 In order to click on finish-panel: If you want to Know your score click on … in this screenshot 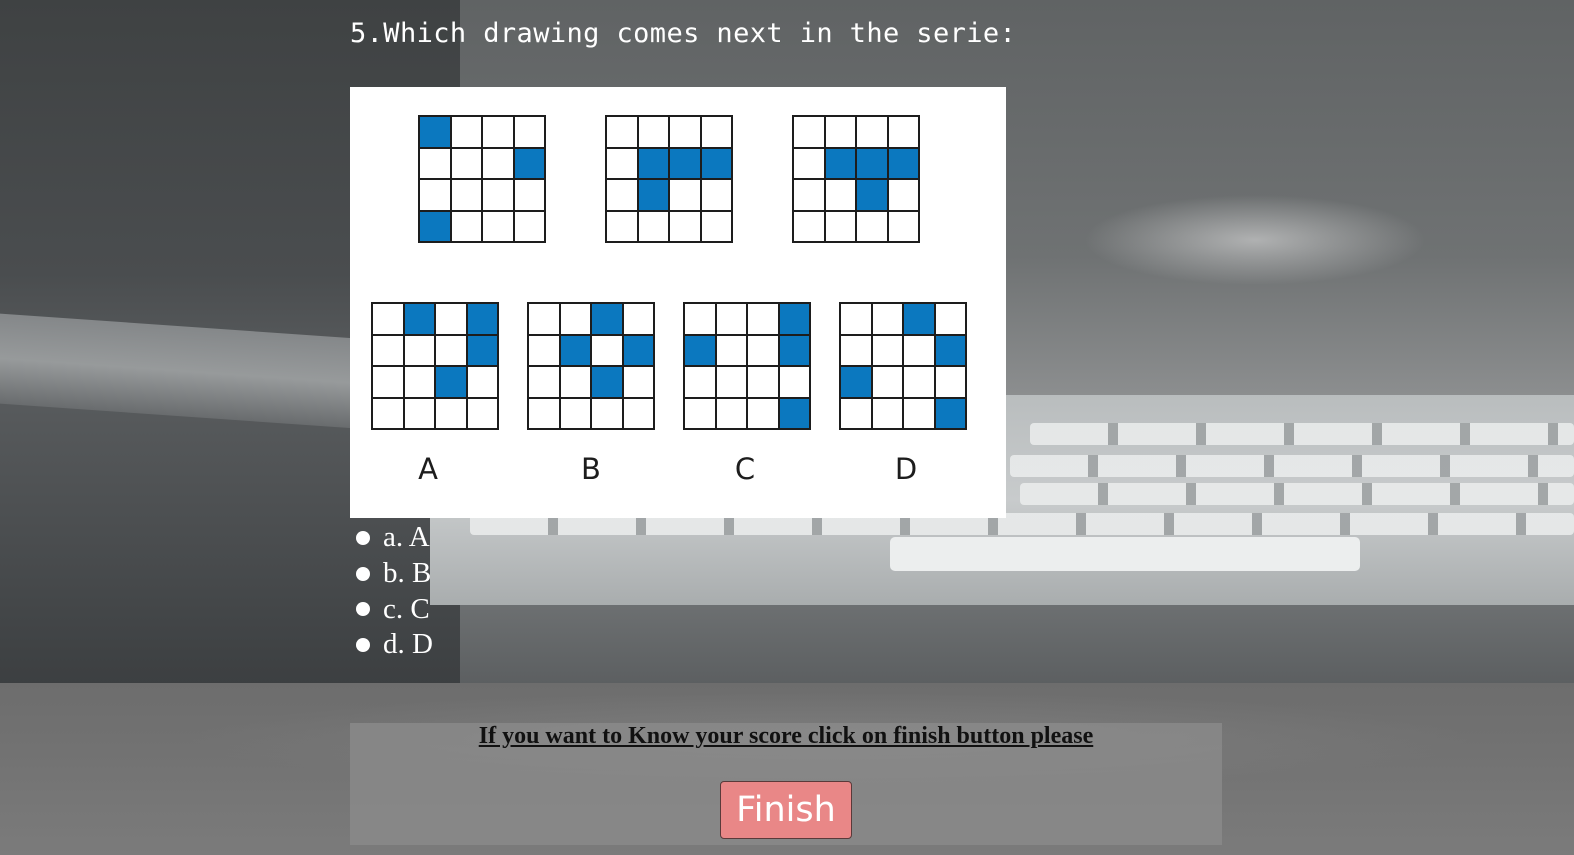, I will do `click(786, 784)`.